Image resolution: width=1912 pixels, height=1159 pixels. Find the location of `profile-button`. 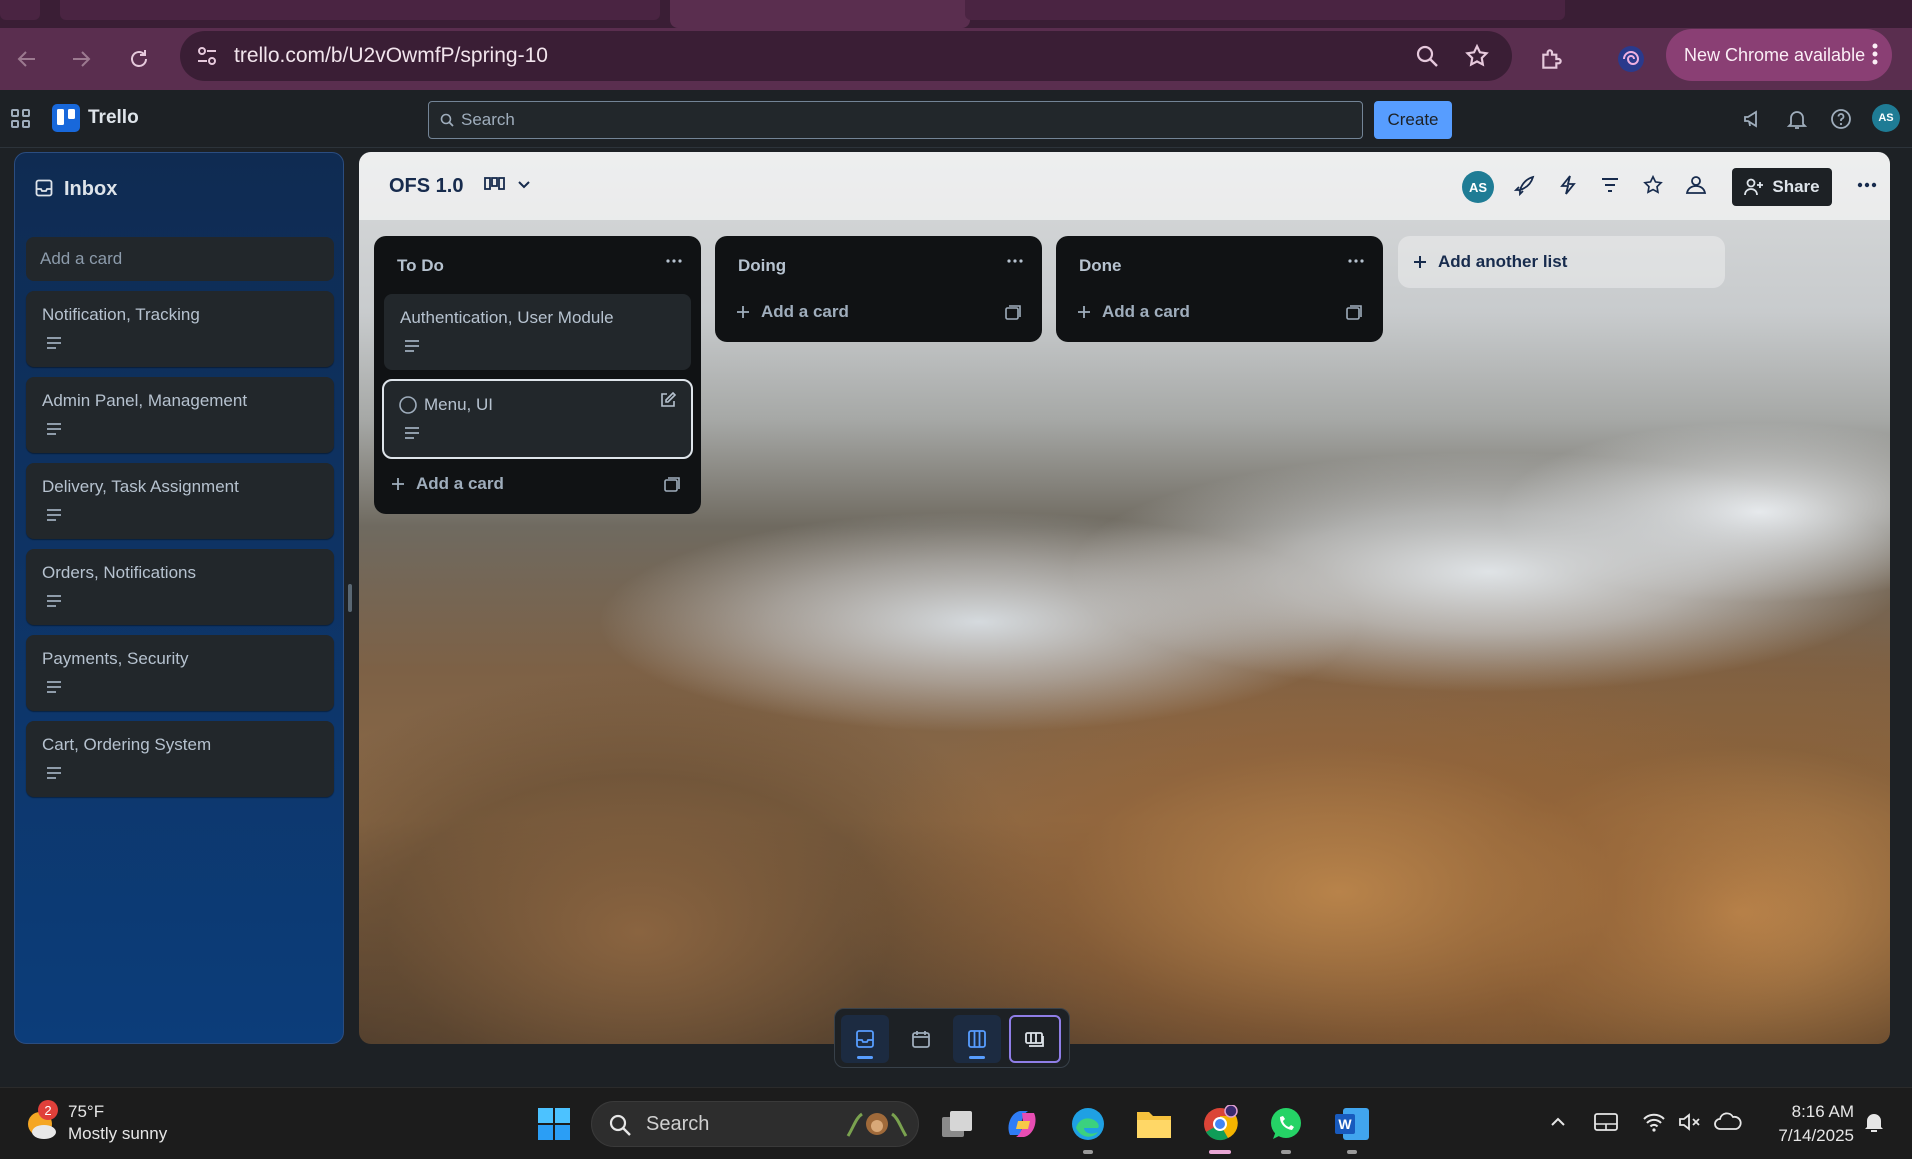

profile-button is located at coordinates (1631, 59).